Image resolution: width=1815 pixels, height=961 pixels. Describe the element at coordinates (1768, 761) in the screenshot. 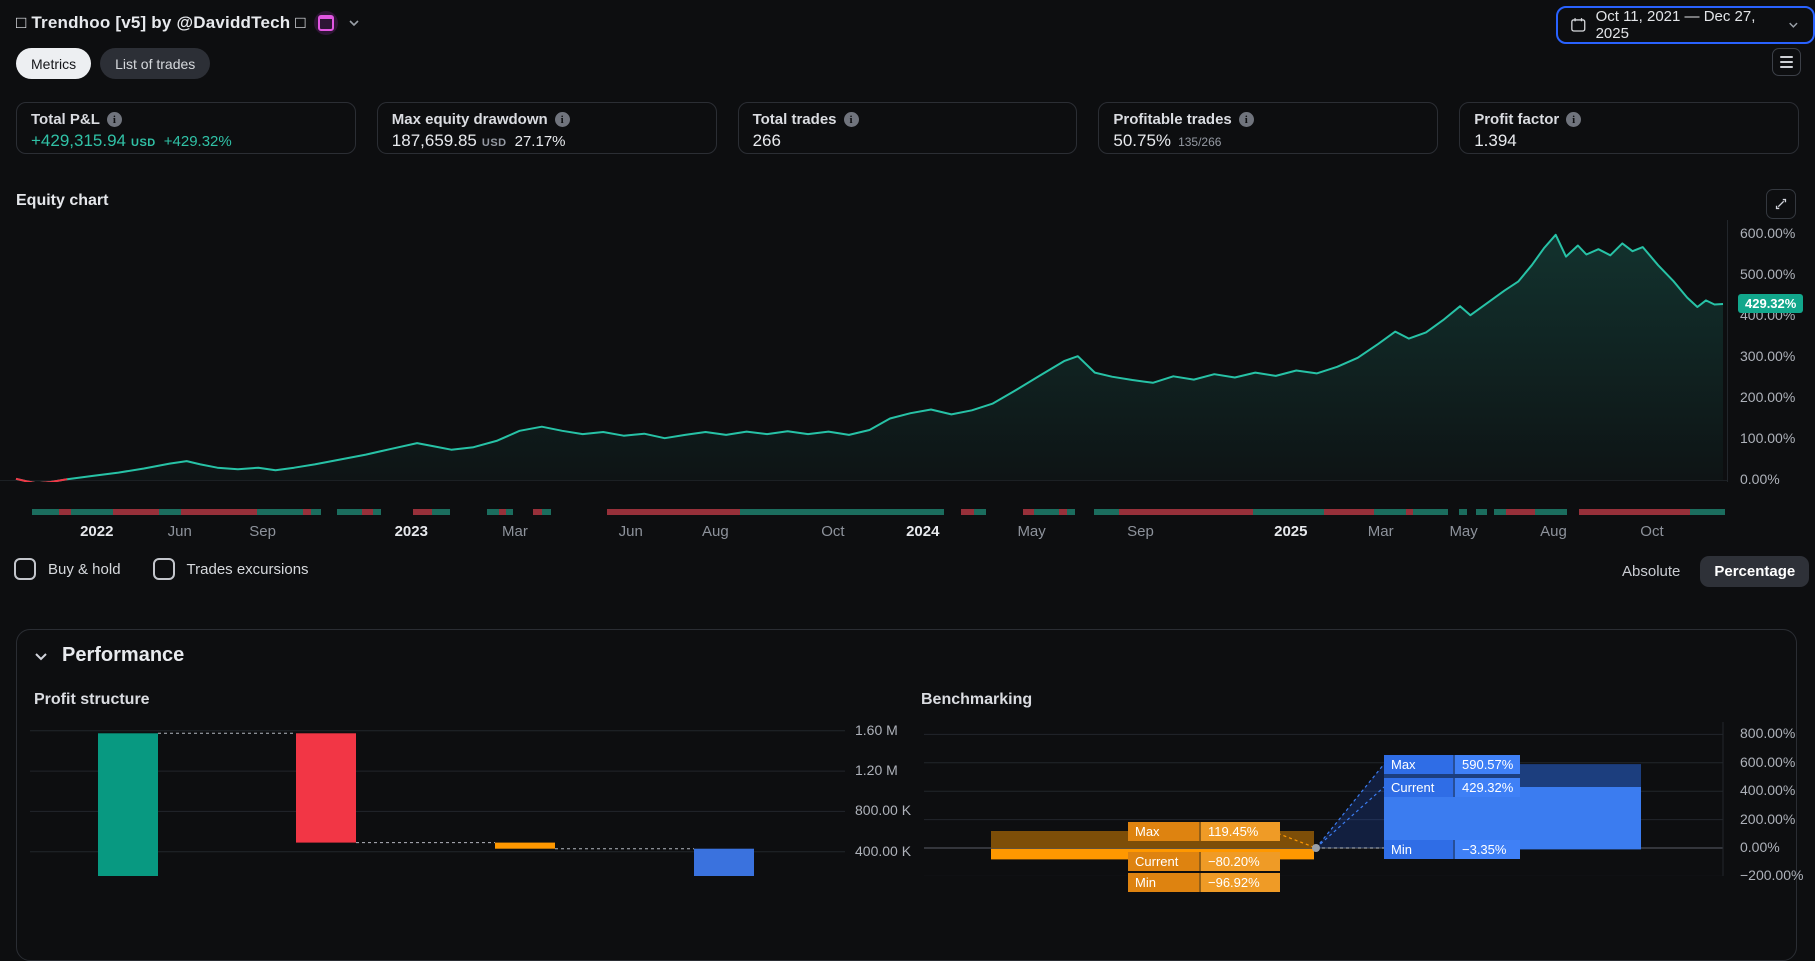

I see `benchmarking-y-tick: 600.00%` at that location.